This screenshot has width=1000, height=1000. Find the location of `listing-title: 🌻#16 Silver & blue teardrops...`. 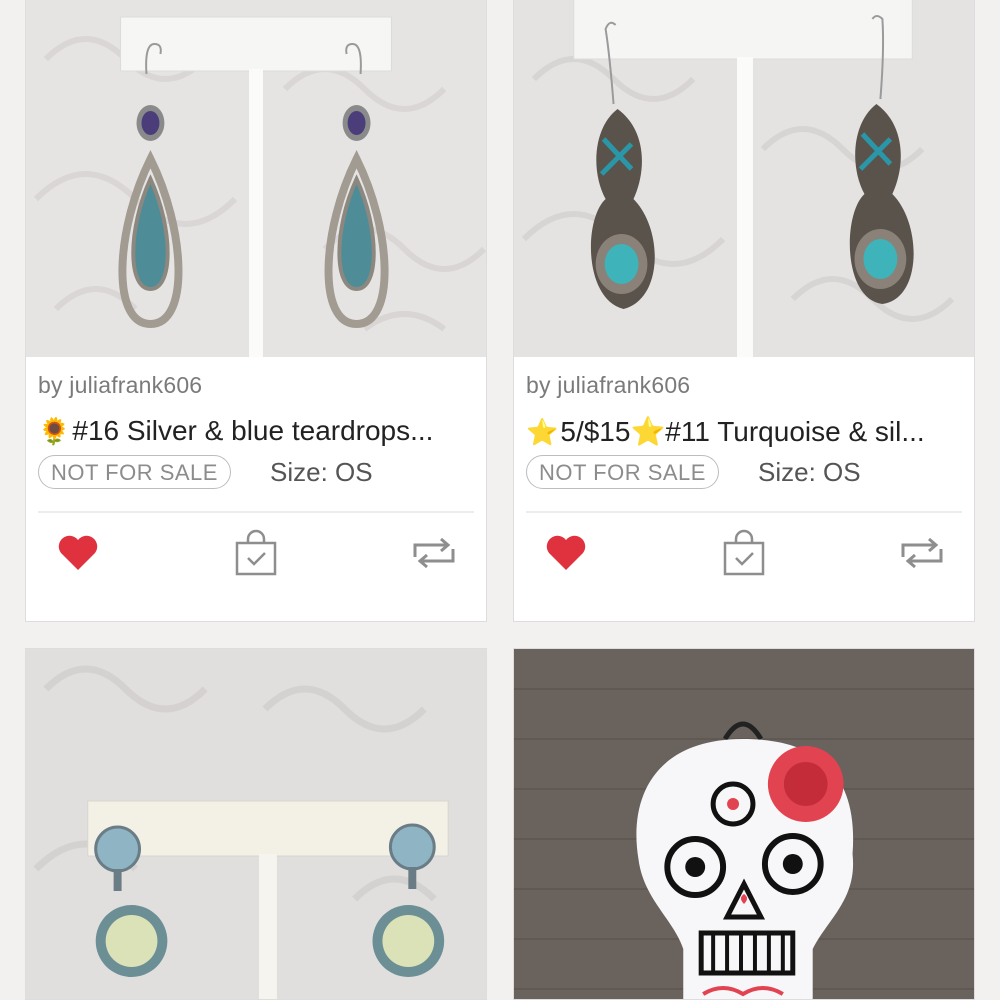

listing-title: 🌻#16 Silver & blue teardrops... is located at coordinates (258, 431).